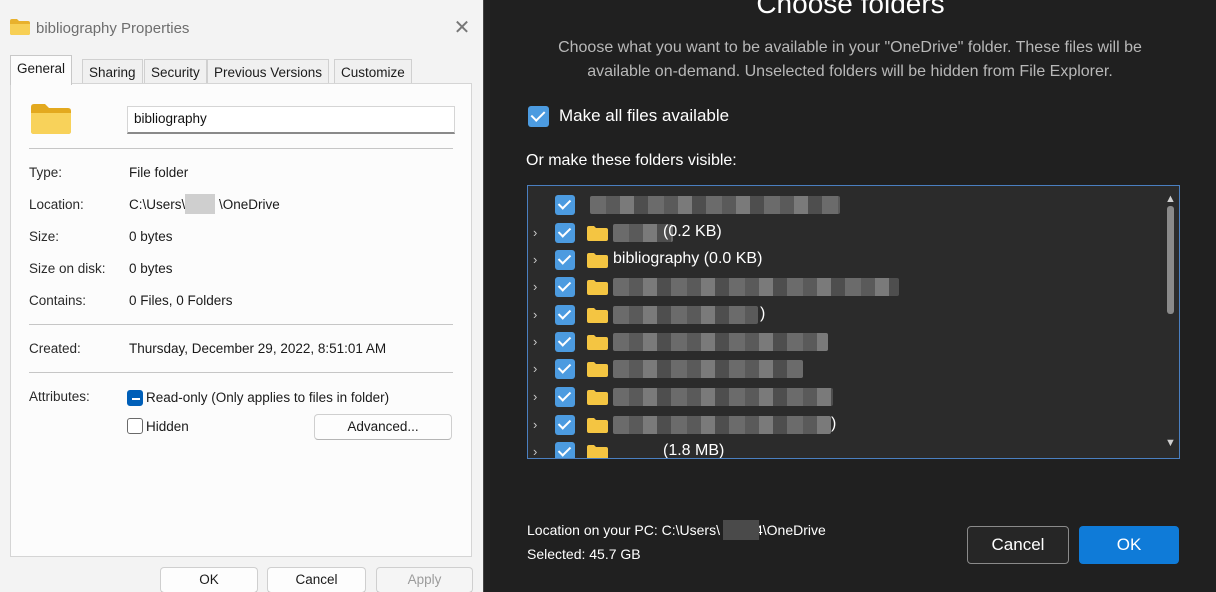  What do you see at coordinates (1170, 322) in the screenshot?
I see `vertical-scrollbar: ▲ ▼` at bounding box center [1170, 322].